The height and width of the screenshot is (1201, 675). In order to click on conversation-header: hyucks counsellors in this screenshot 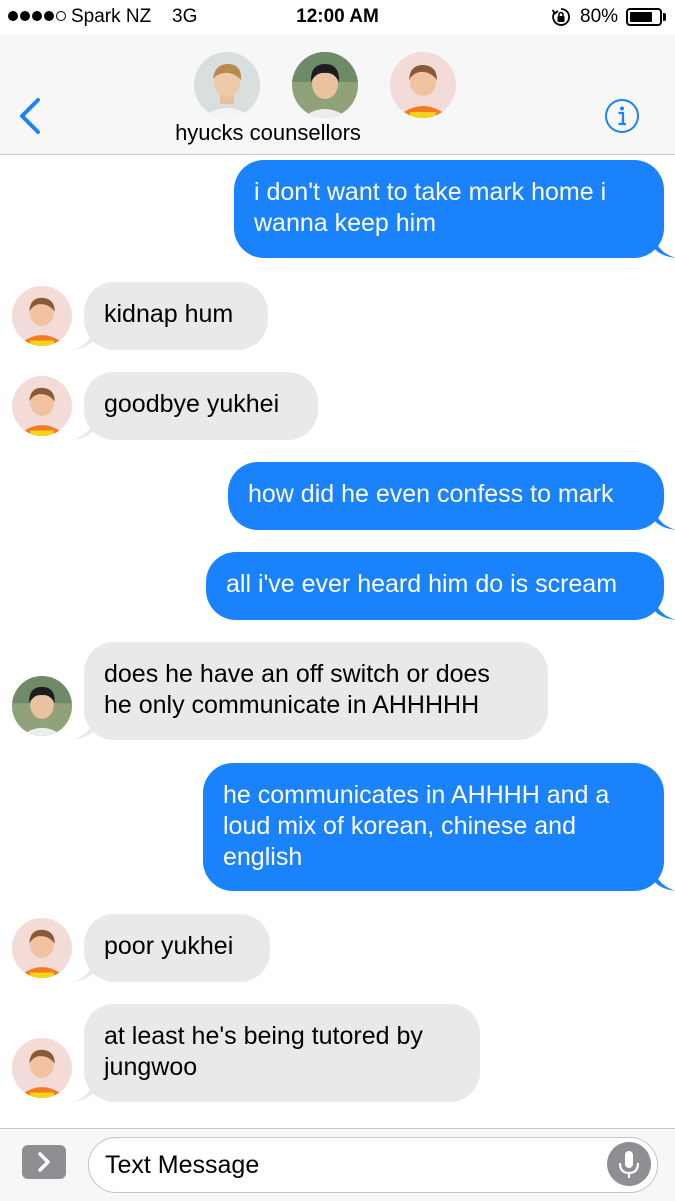, I will do `click(337, 94)`.